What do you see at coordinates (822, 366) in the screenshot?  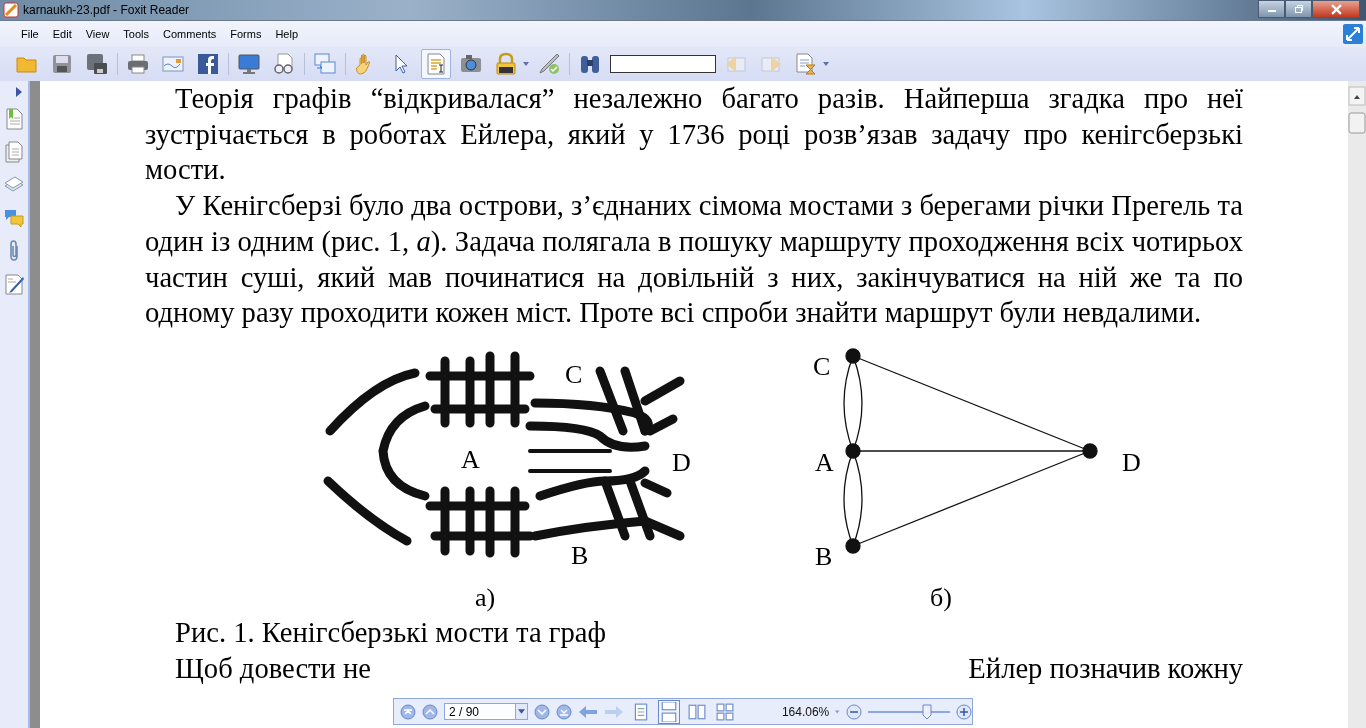 I see `vertex-label: C` at bounding box center [822, 366].